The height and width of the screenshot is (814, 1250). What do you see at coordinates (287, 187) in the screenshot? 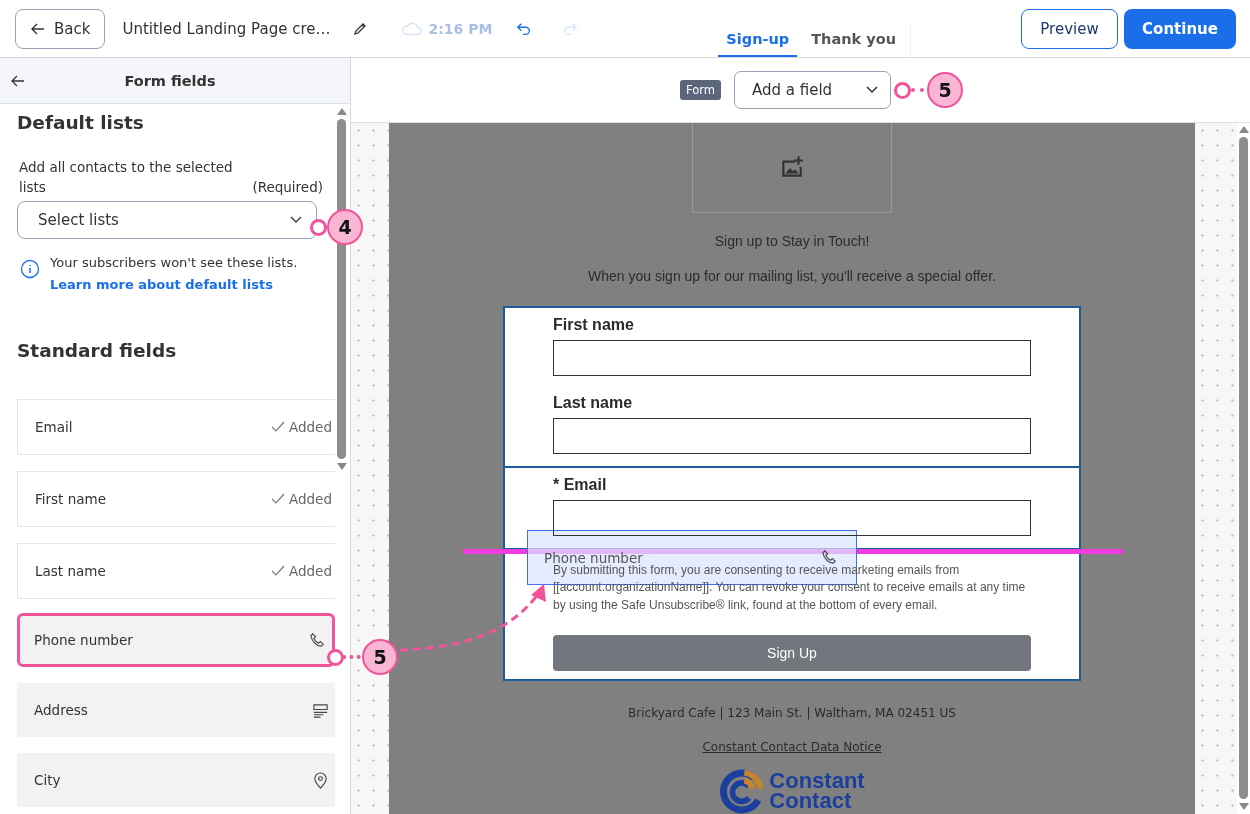
I see `required-label: (Required)` at bounding box center [287, 187].